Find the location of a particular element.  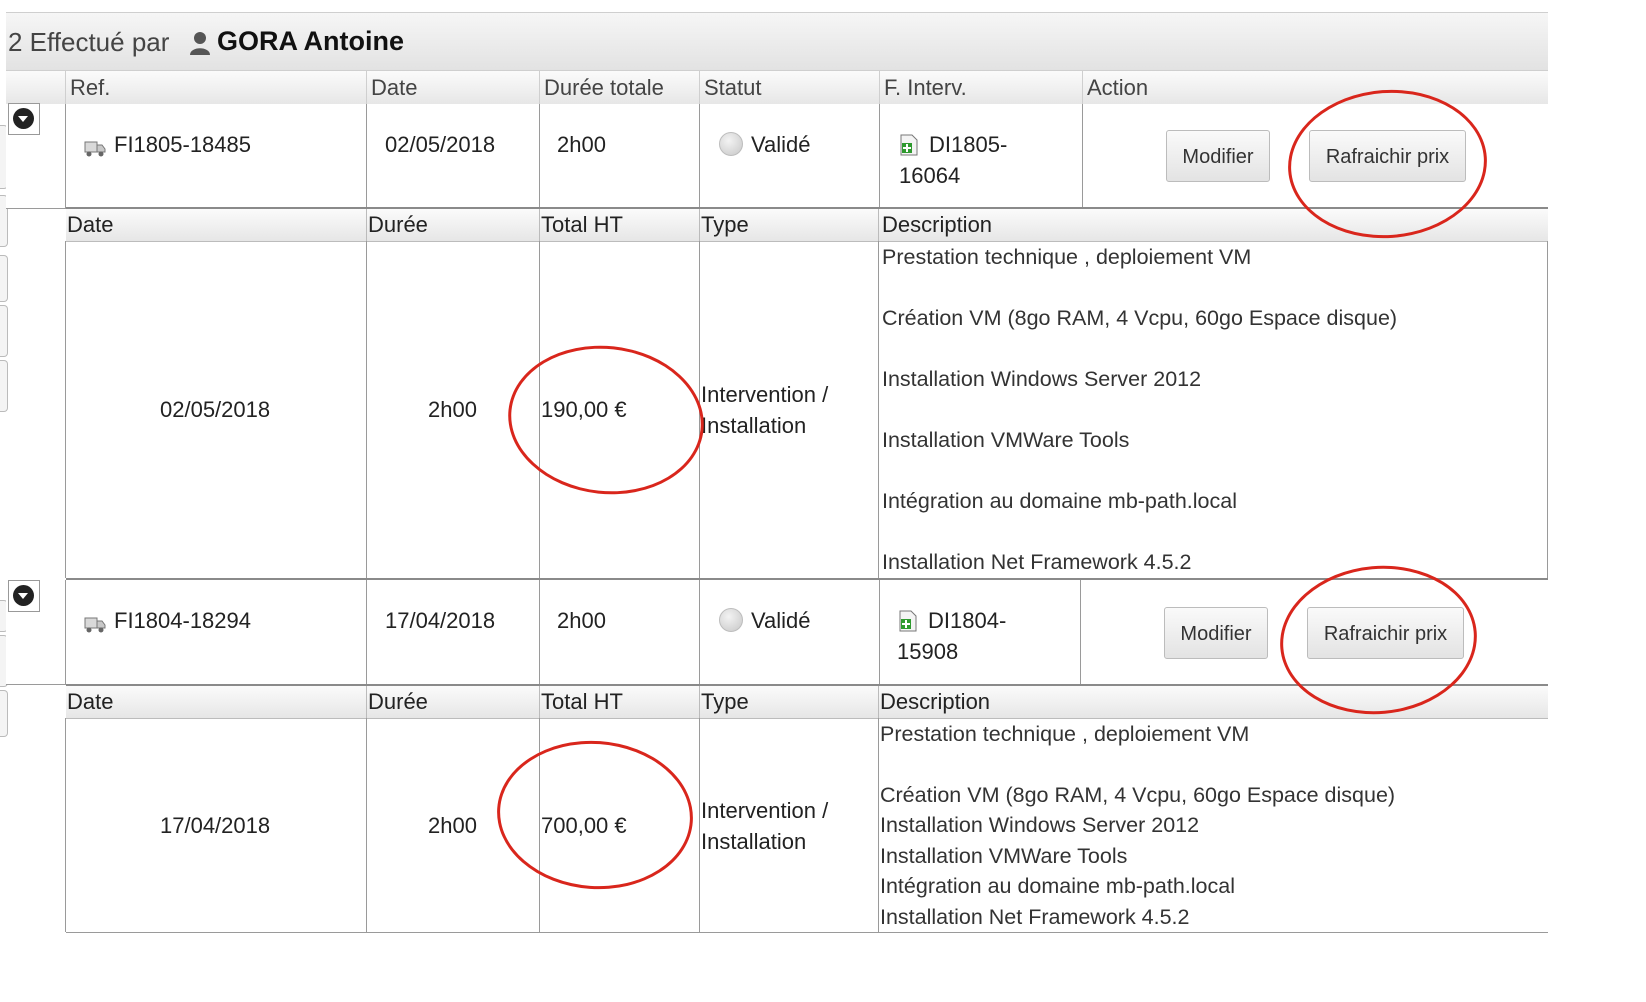

intervention-date: 02/05/2018 is located at coordinates (440, 144).